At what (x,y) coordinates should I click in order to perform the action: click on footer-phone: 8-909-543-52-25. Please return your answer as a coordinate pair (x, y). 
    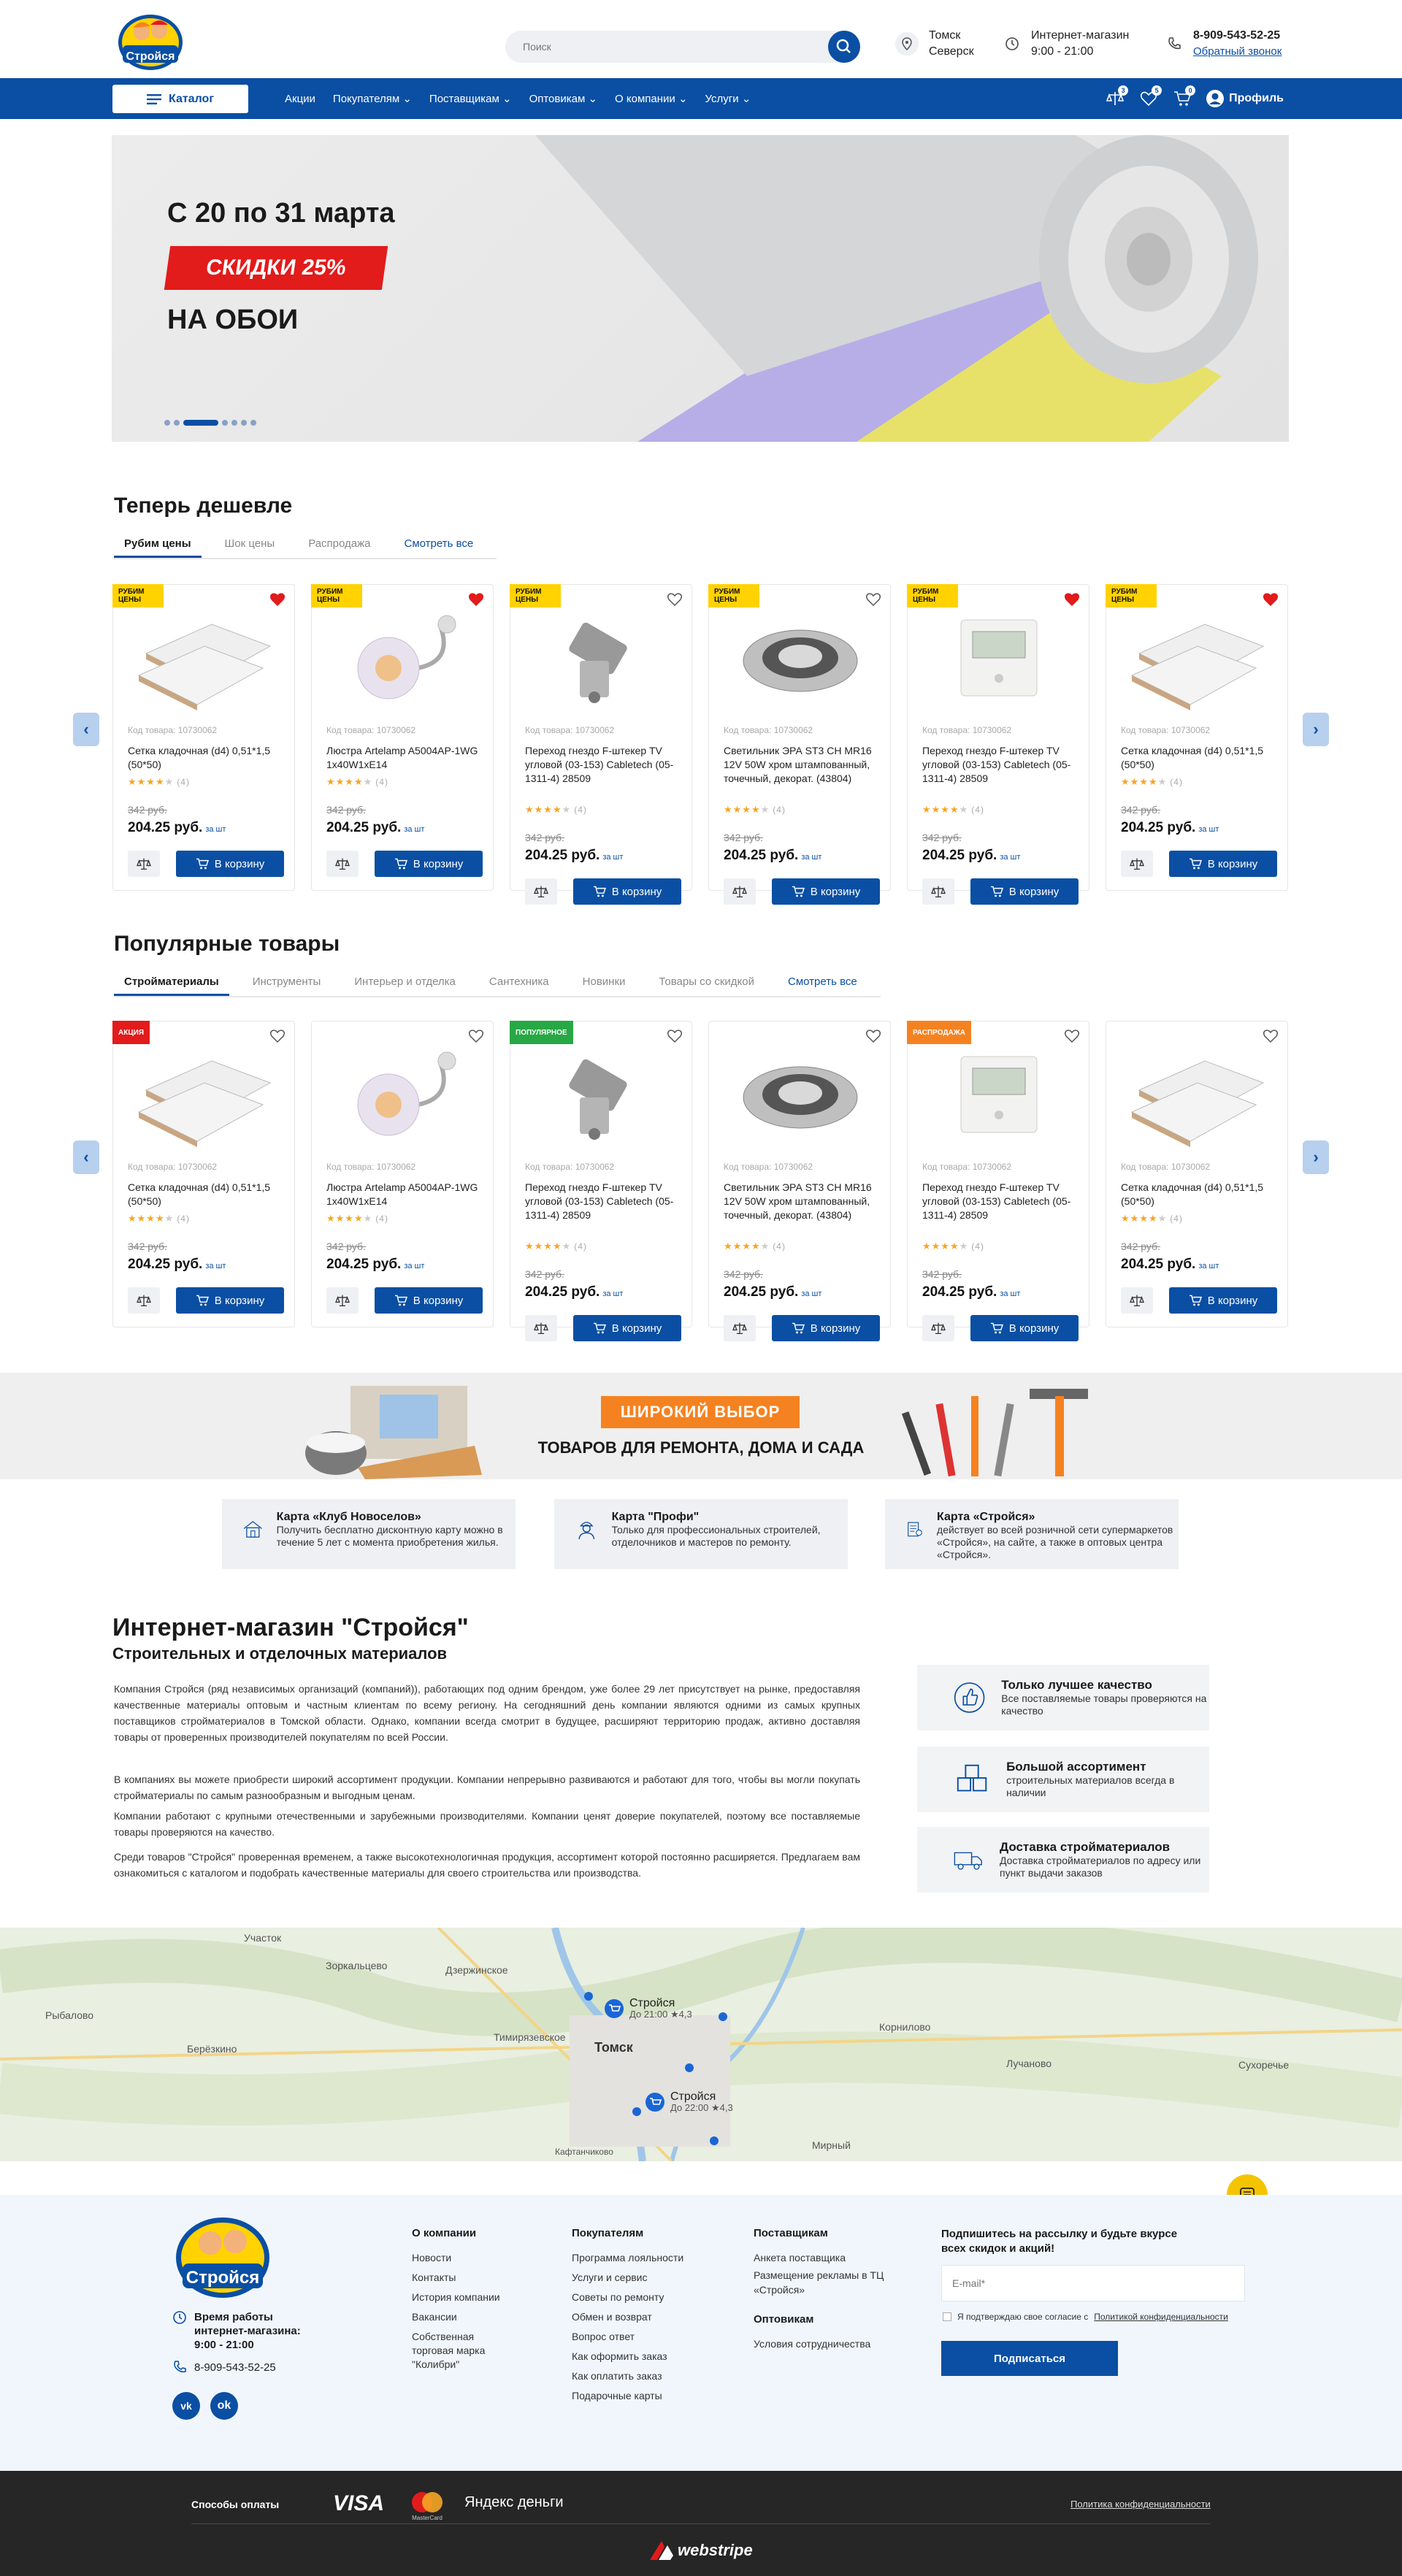
    Looking at the image, I should click on (224, 2367).